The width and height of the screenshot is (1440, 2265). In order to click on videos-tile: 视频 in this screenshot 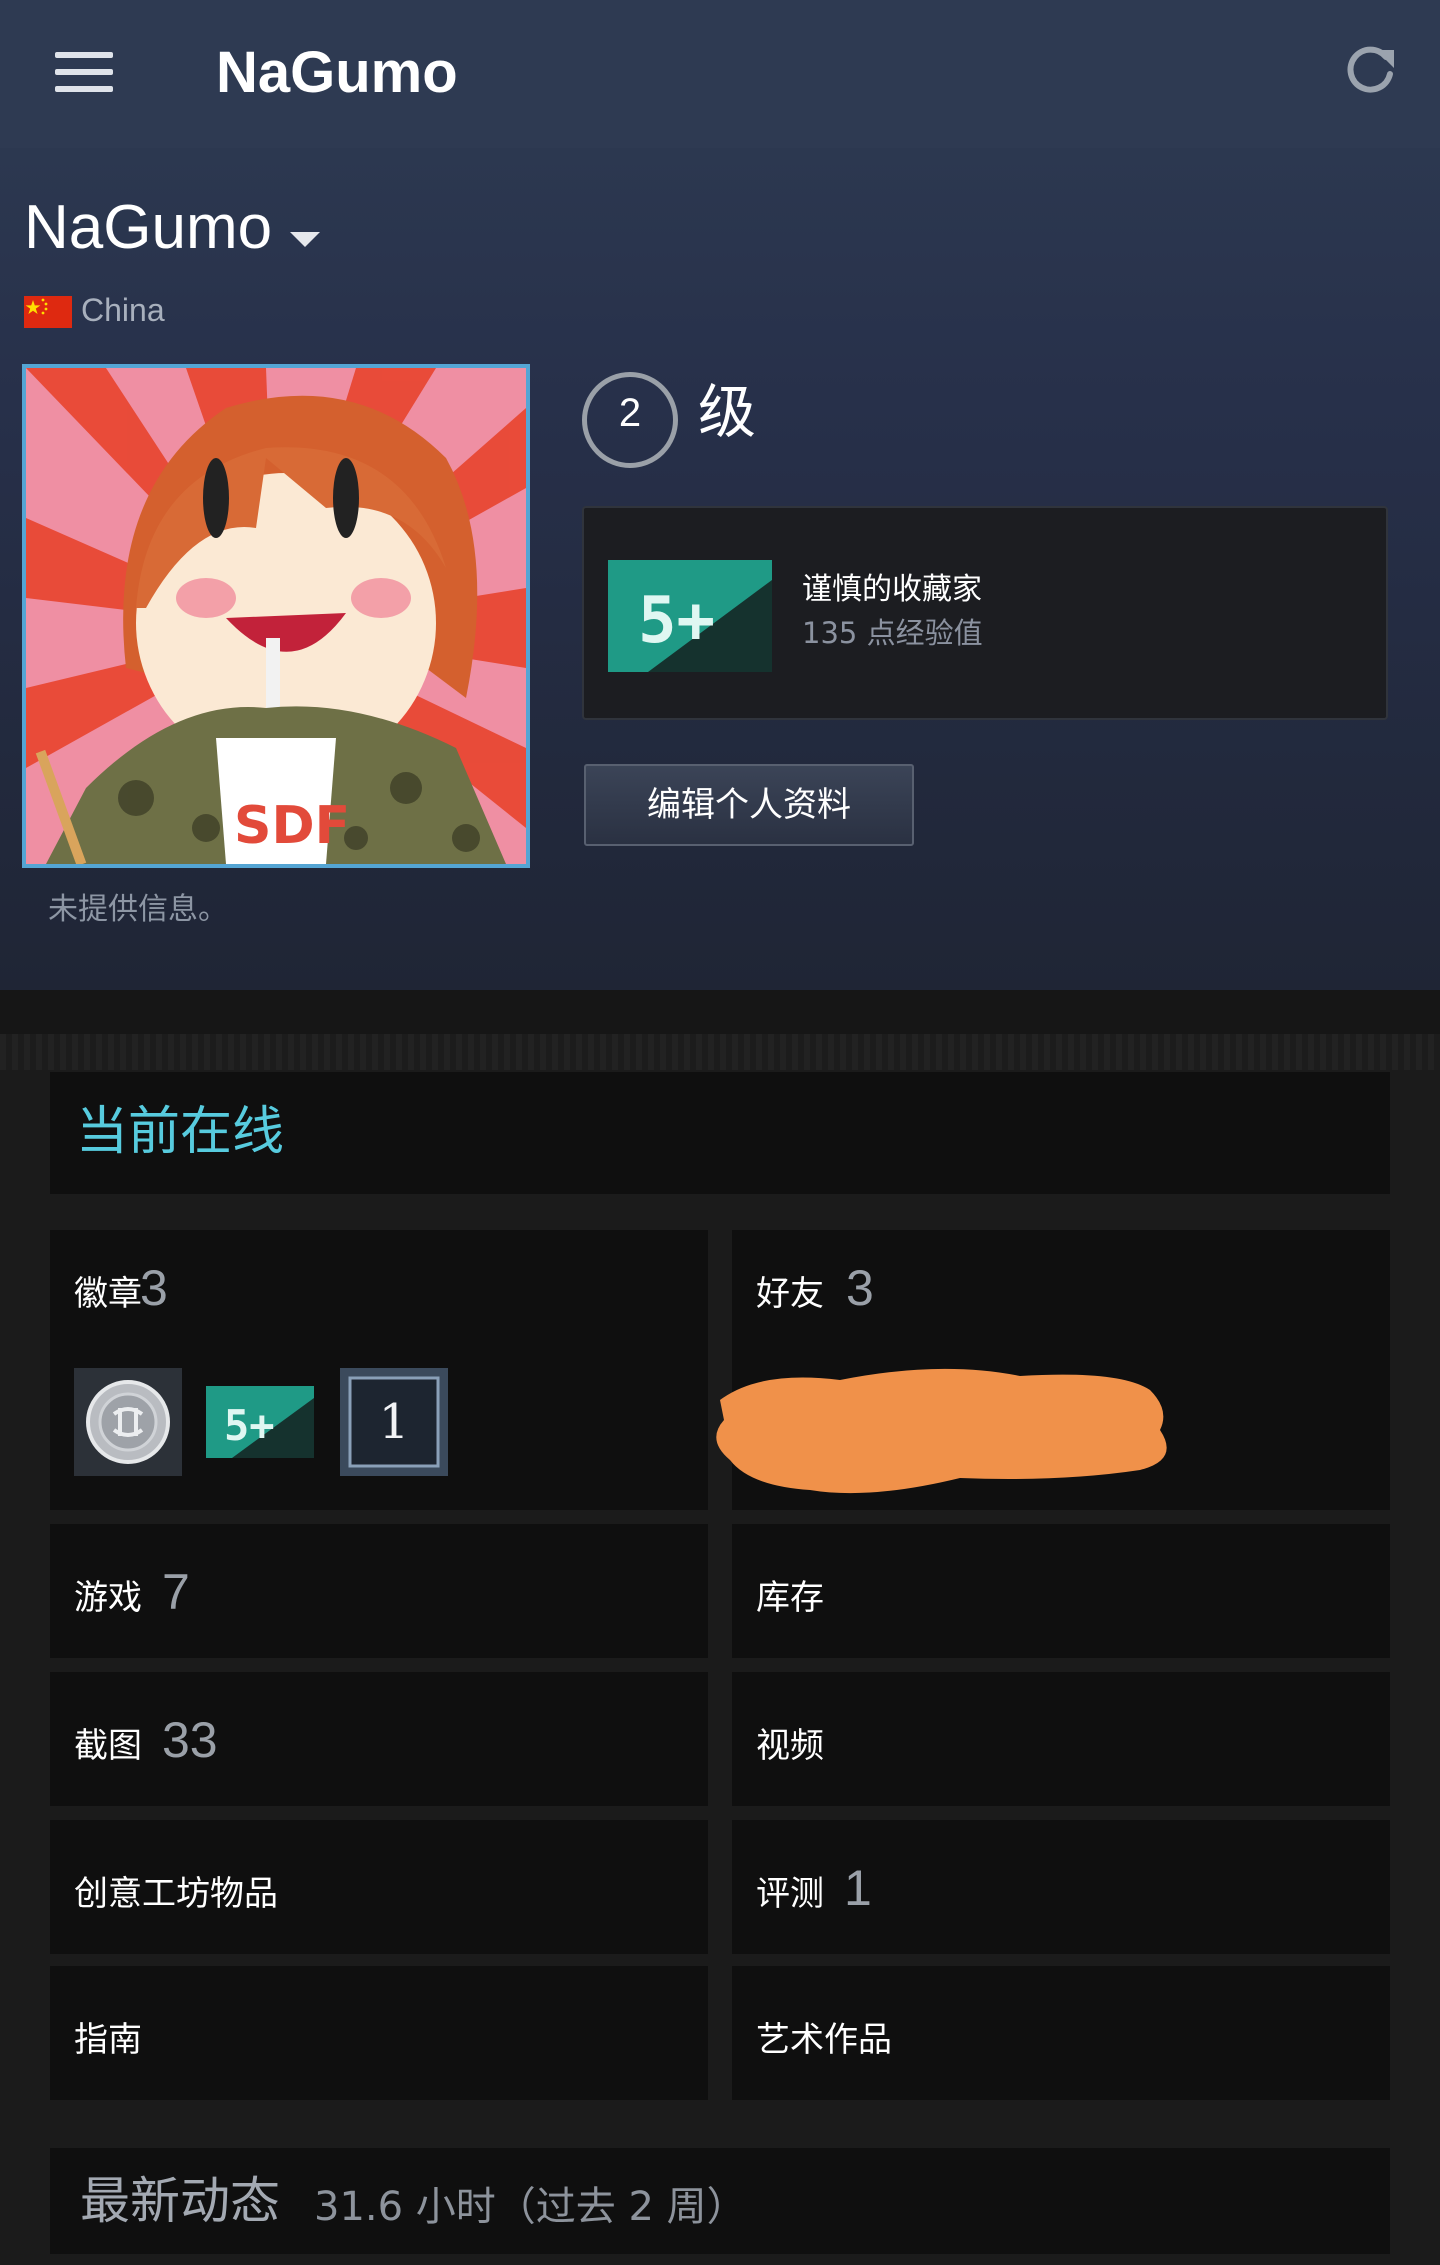, I will do `click(1061, 1739)`.